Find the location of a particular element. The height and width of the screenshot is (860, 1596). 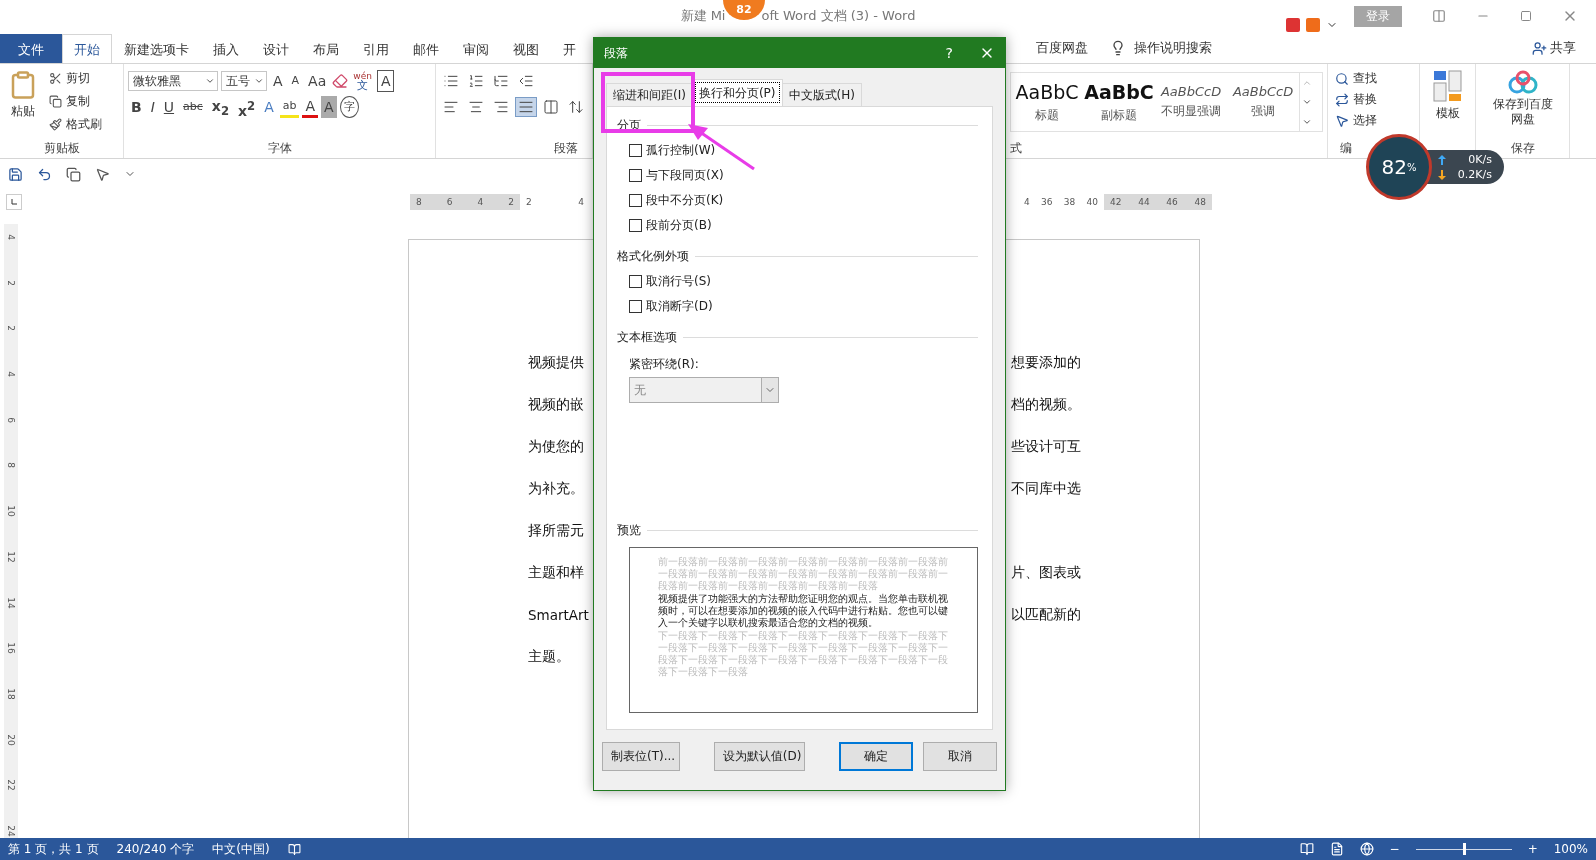

dialog-button: 确定 is located at coordinates (876, 756).